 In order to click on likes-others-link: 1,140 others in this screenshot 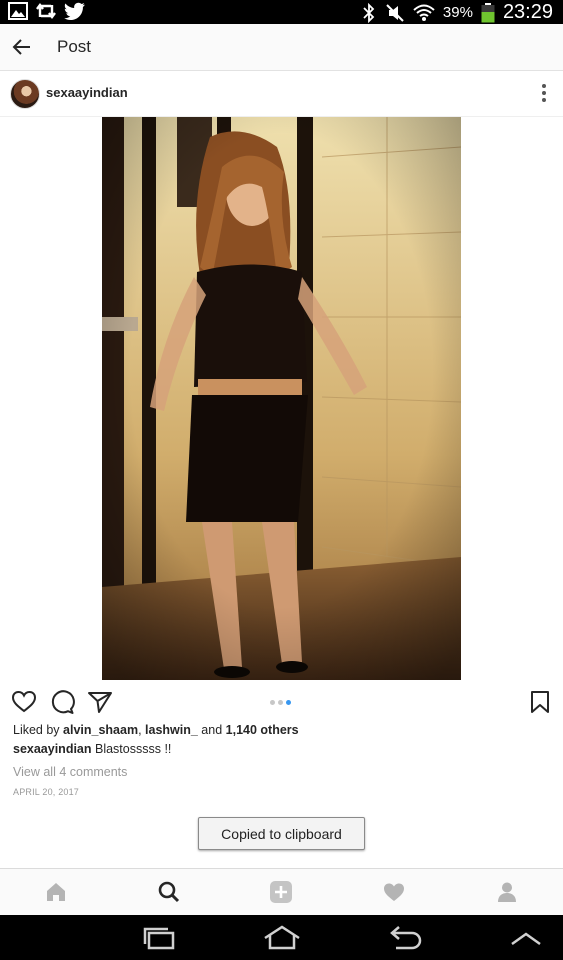, I will do `click(262, 730)`.